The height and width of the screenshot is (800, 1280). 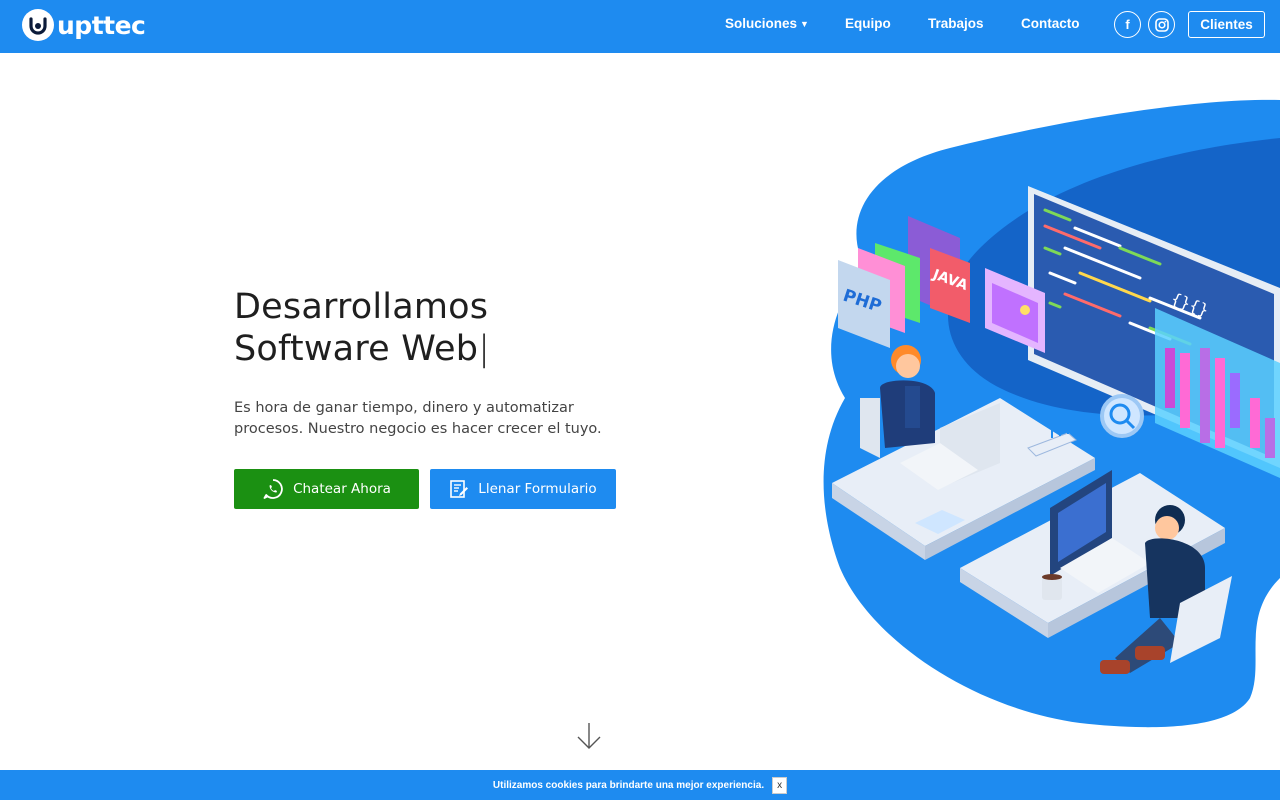 I want to click on typing-cursor: |, so click(x=484, y=349).